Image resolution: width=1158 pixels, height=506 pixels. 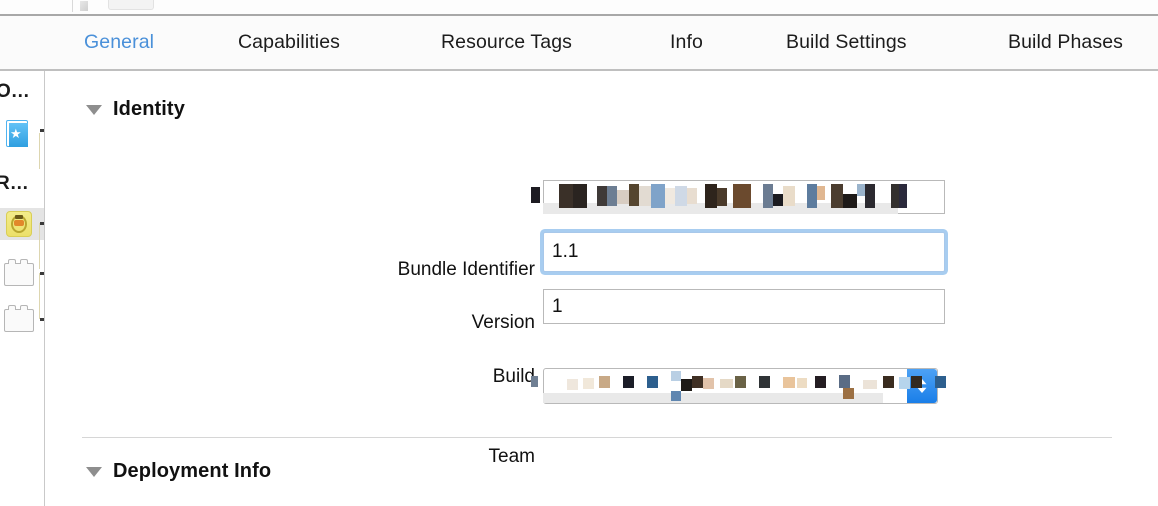 What do you see at coordinates (18, 134) in the screenshot?
I see `xcode-project-icon: ★` at bounding box center [18, 134].